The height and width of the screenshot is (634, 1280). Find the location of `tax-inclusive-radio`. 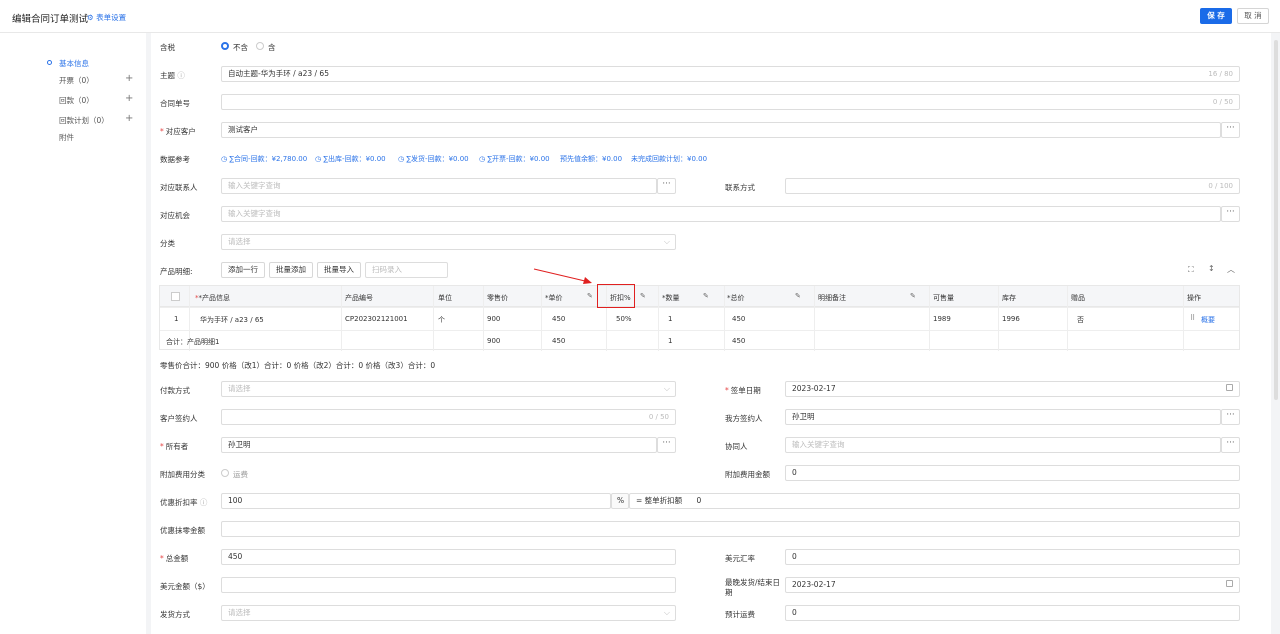

tax-inclusive-radio is located at coordinates (260, 46).